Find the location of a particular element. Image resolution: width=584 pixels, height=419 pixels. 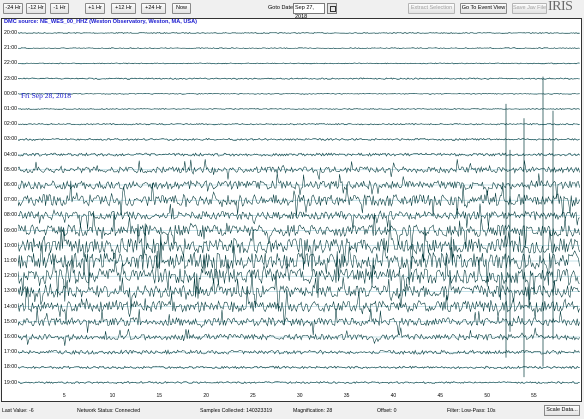

hour-label: 23:00 is located at coordinates (10, 78).